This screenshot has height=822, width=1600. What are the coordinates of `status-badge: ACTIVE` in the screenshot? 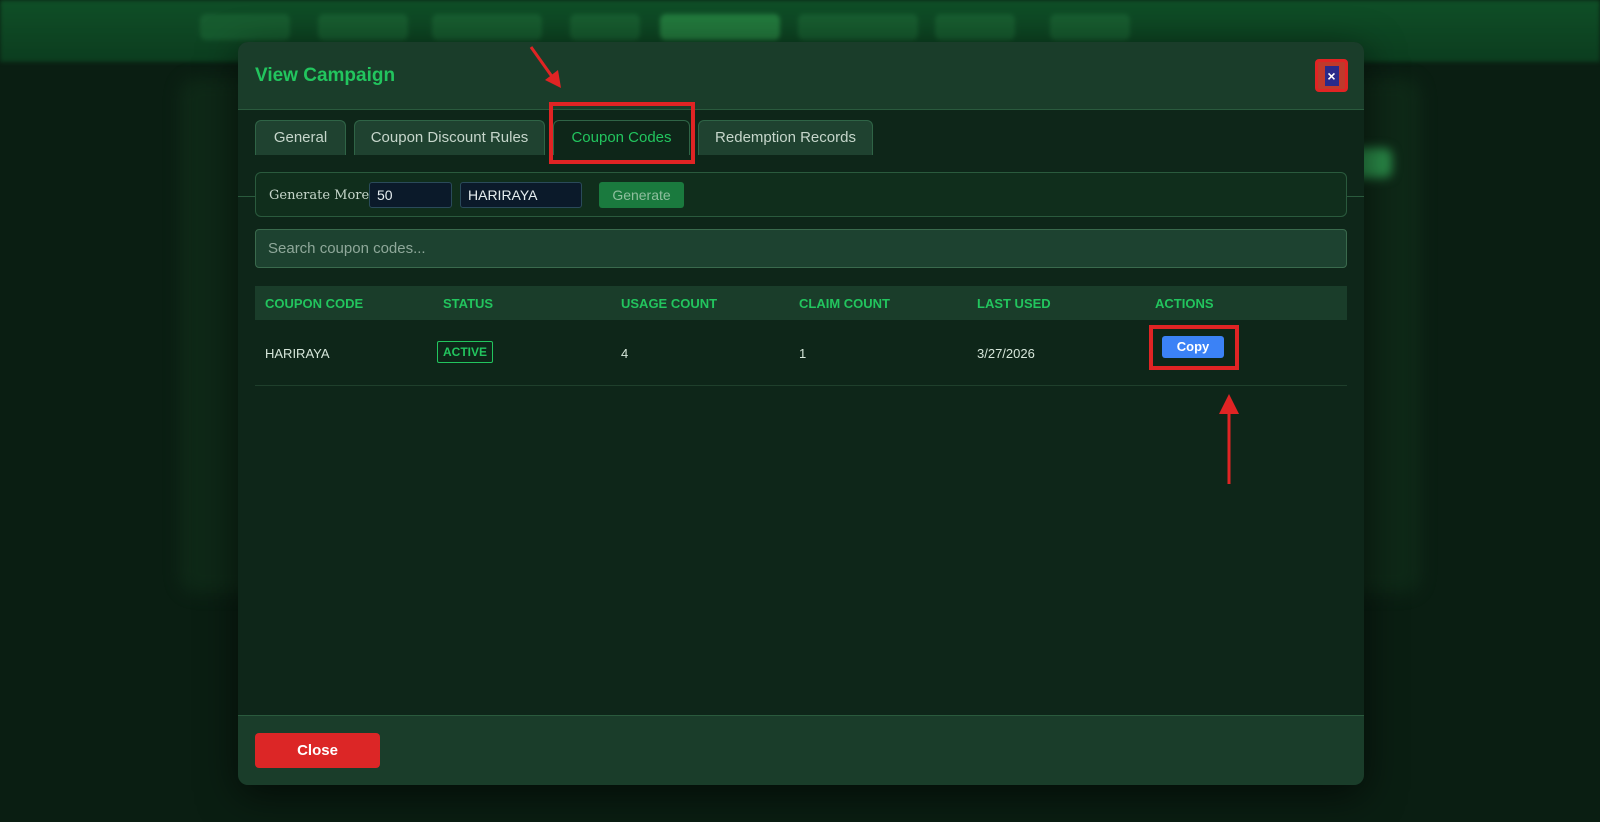 It's located at (465, 352).